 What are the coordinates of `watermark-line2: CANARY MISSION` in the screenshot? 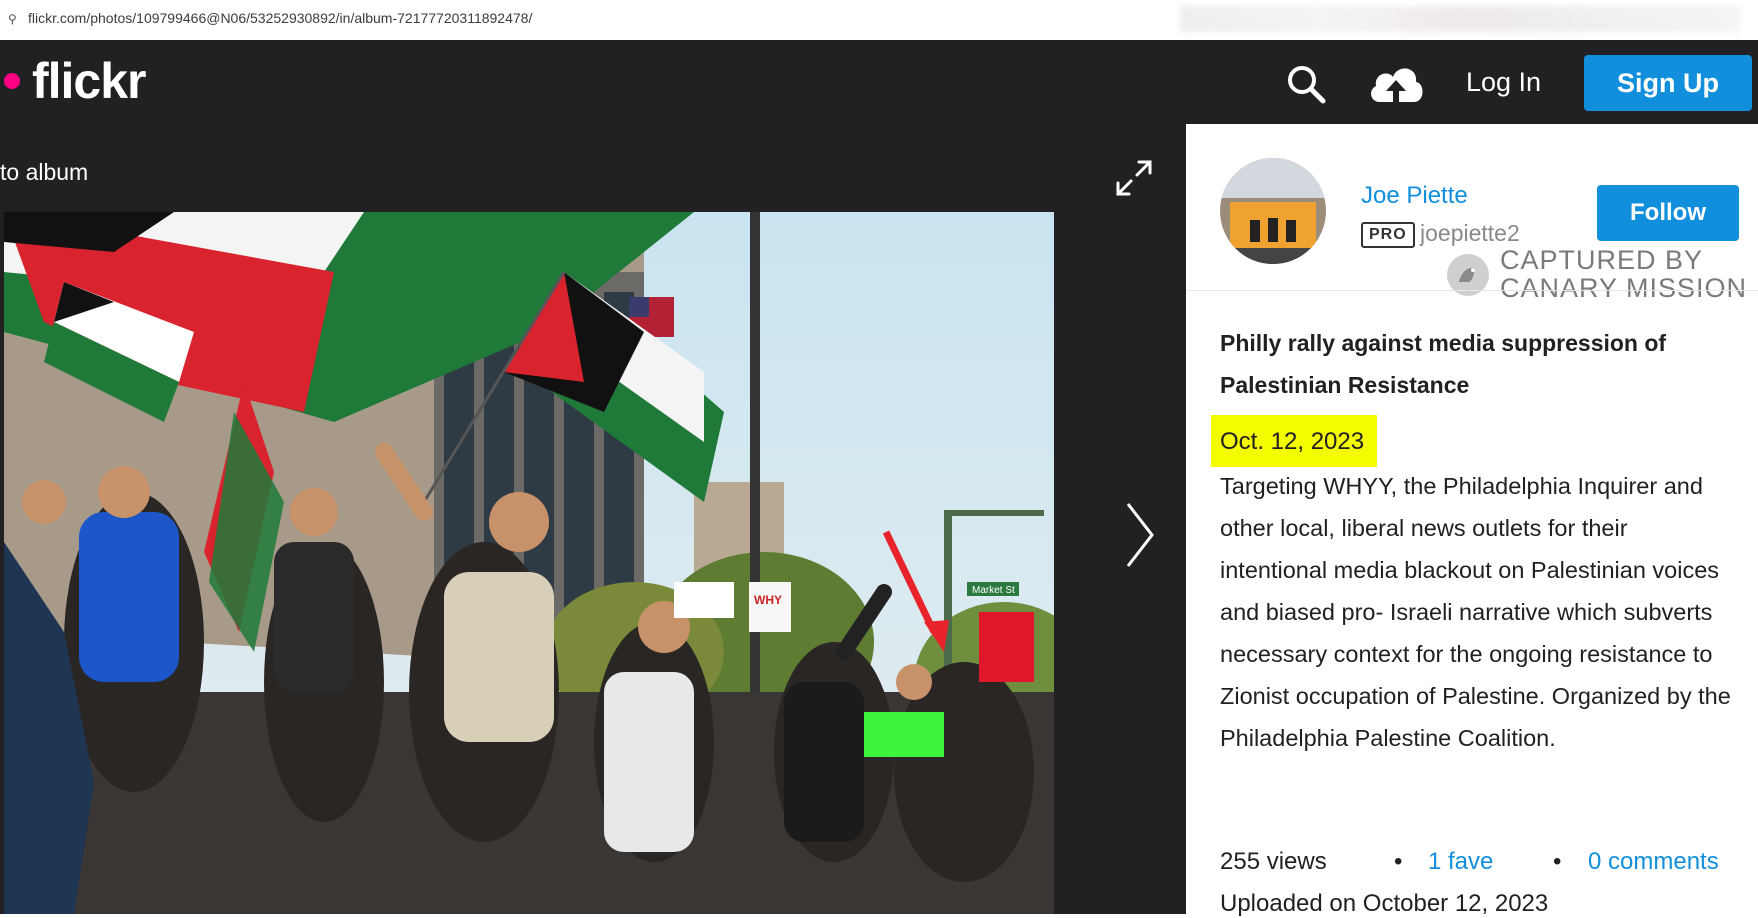 It's located at (1624, 288).